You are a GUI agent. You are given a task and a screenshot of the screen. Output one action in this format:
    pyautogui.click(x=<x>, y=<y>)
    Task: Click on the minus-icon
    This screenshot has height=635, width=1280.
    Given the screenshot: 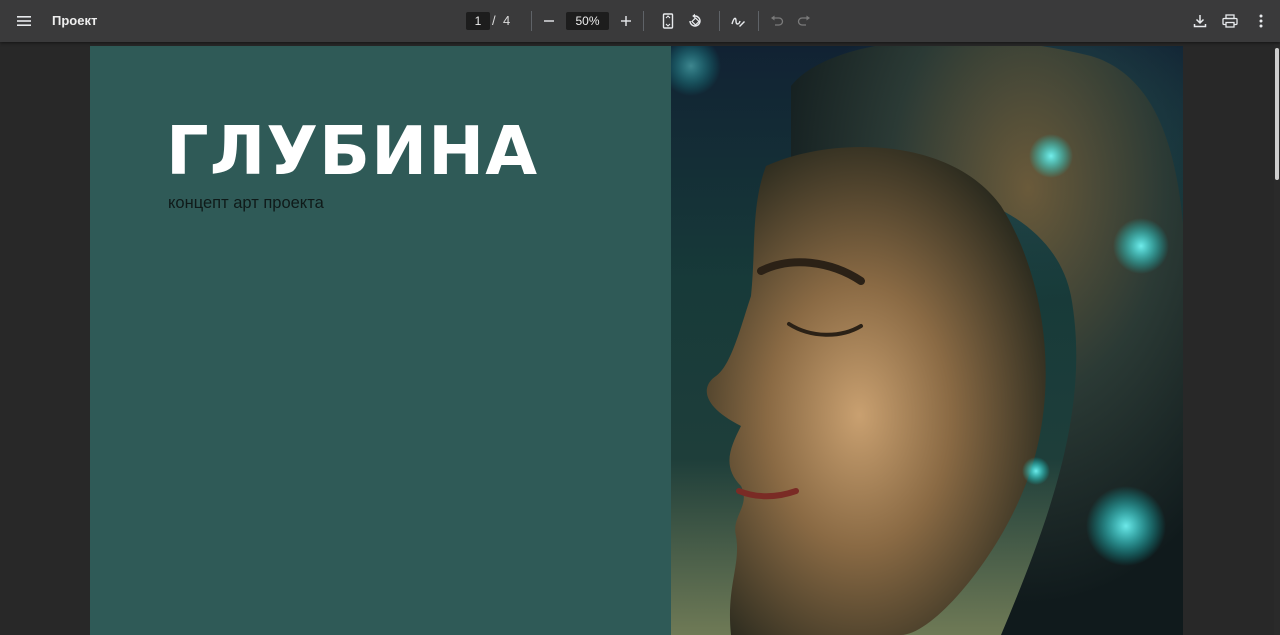 What is the action you would take?
    pyautogui.click(x=549, y=21)
    